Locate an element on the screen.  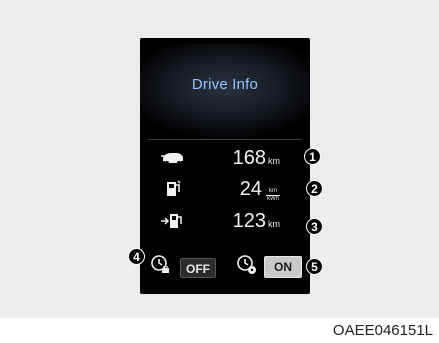
charge-range-icon is located at coordinates (171, 221).